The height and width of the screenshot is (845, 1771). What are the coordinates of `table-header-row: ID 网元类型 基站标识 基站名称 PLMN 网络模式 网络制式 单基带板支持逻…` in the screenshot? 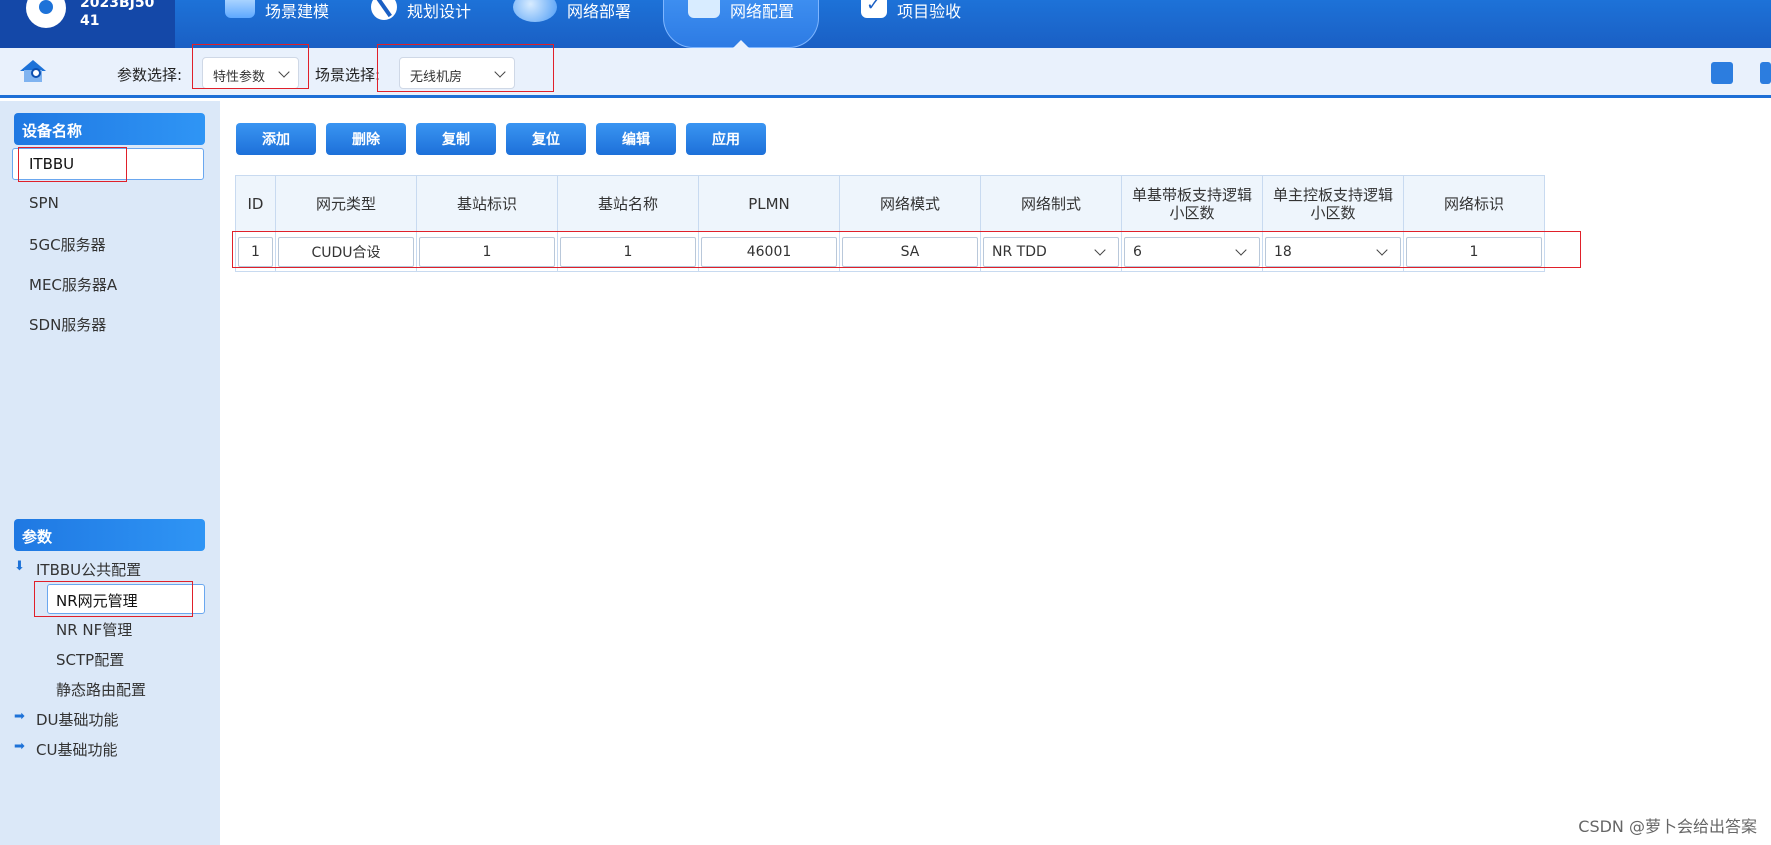 It's located at (890, 203).